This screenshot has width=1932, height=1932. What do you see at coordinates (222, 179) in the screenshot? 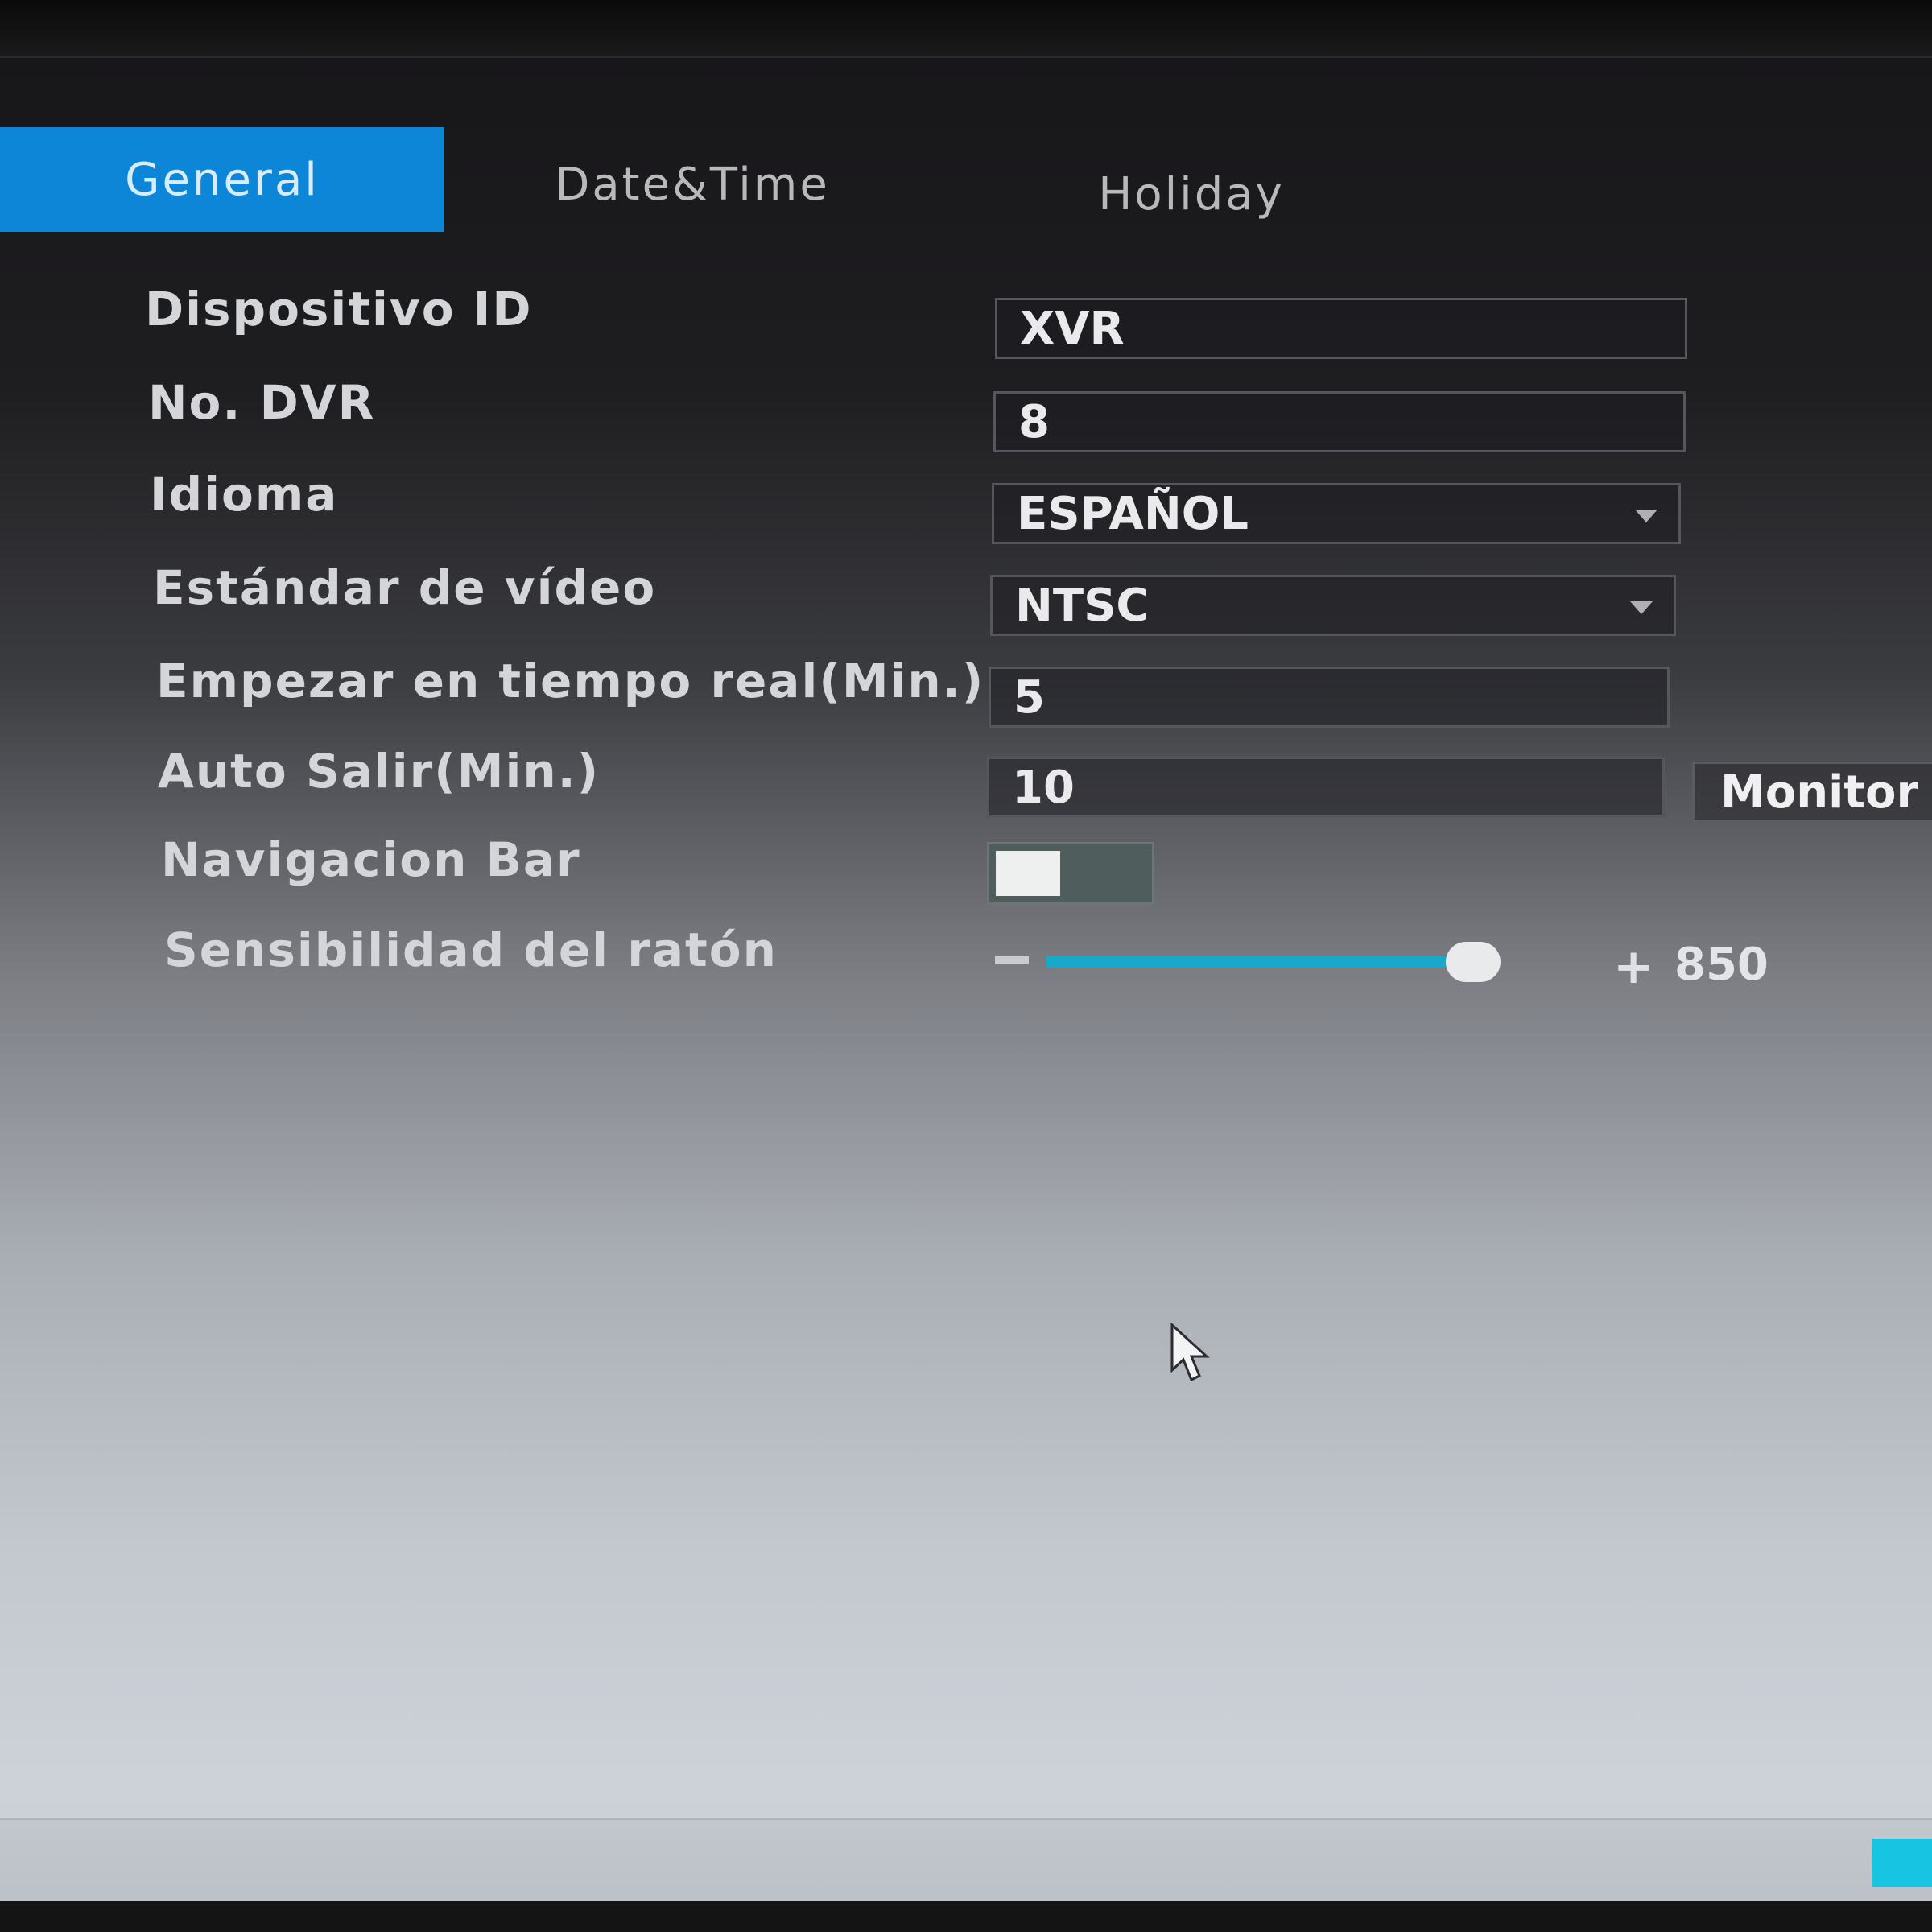
I see `tab-general: General` at bounding box center [222, 179].